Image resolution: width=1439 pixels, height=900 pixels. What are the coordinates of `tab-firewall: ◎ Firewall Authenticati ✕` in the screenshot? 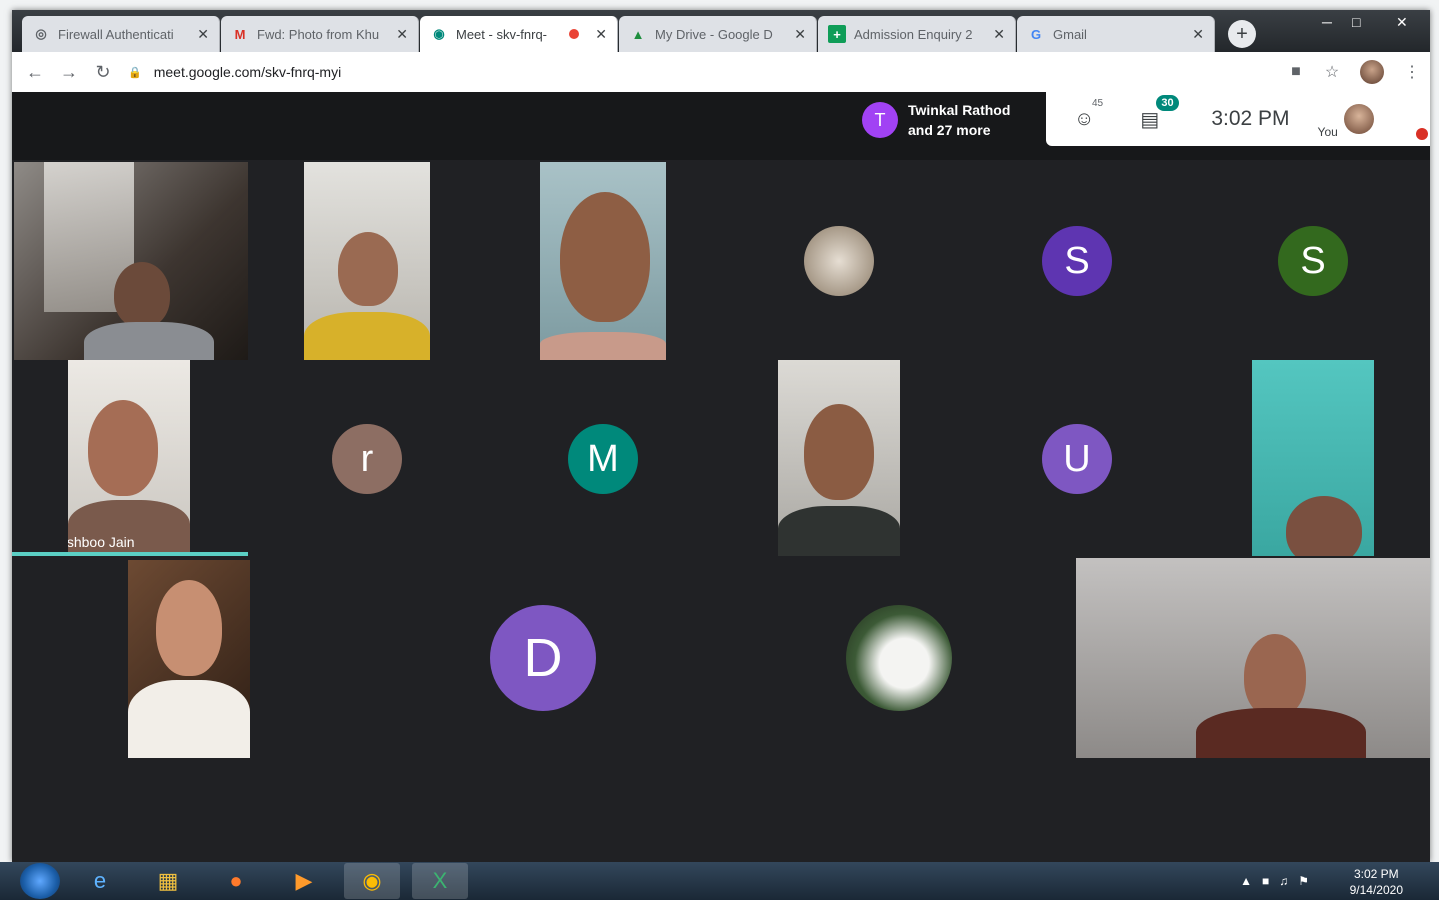 It's located at (121, 34).